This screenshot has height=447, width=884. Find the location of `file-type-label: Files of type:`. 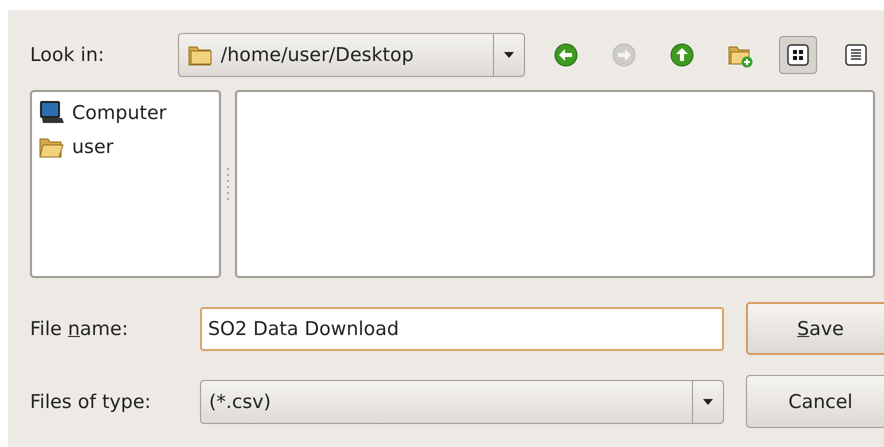

file-type-label: Files of type: is located at coordinates (91, 401).